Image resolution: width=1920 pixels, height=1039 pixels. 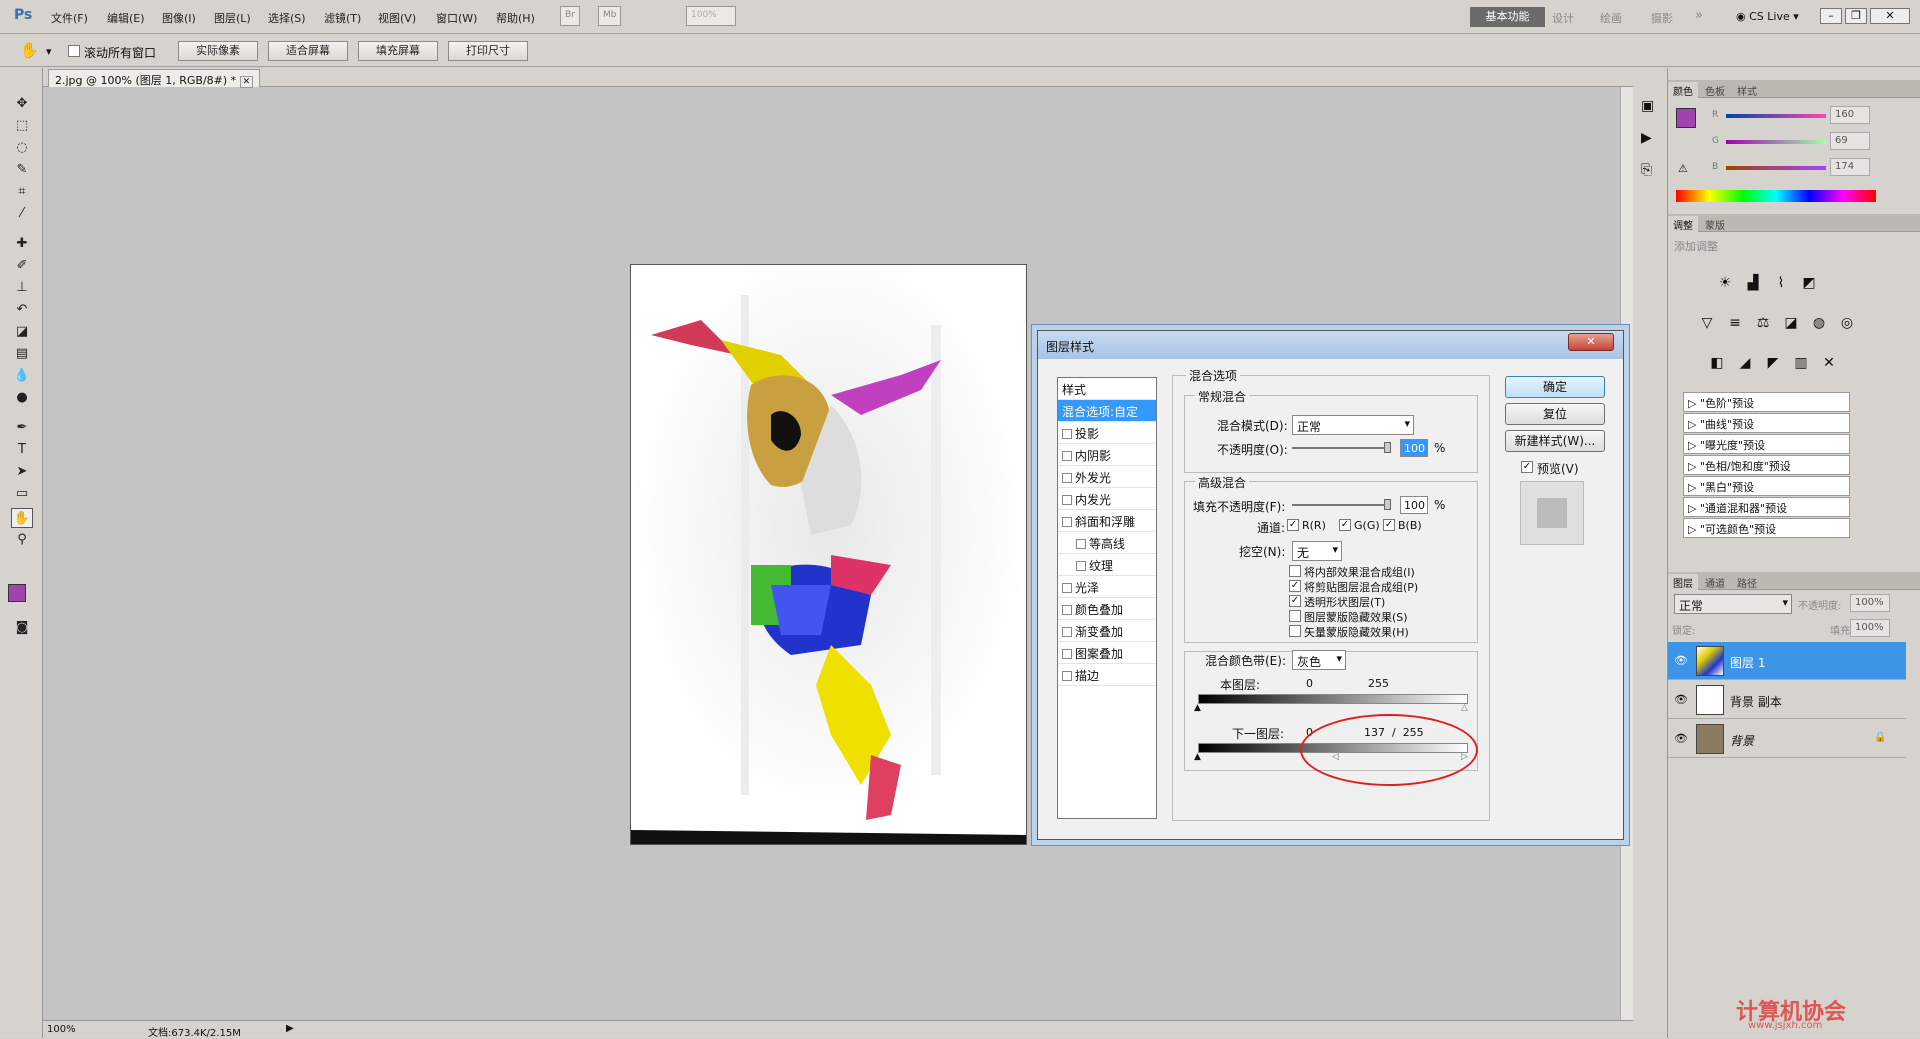 I want to click on photo-filter-icon: ◍, so click(x=1819, y=323).